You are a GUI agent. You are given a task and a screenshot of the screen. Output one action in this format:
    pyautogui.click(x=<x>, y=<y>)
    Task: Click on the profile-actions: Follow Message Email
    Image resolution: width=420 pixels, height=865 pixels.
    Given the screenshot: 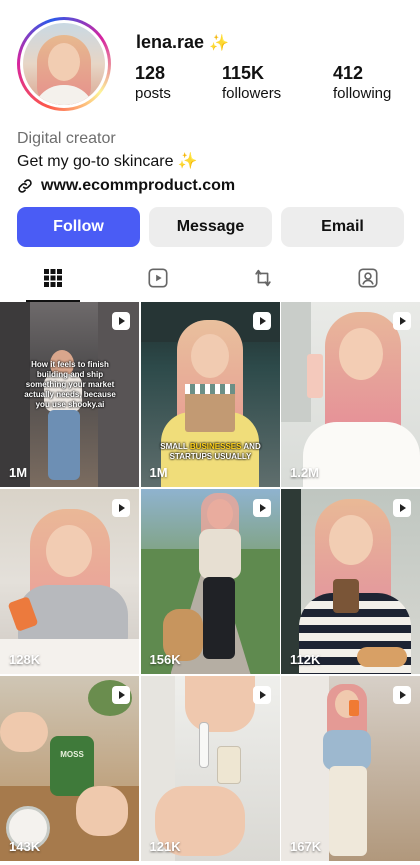 What is the action you would take?
    pyautogui.click(x=210, y=227)
    